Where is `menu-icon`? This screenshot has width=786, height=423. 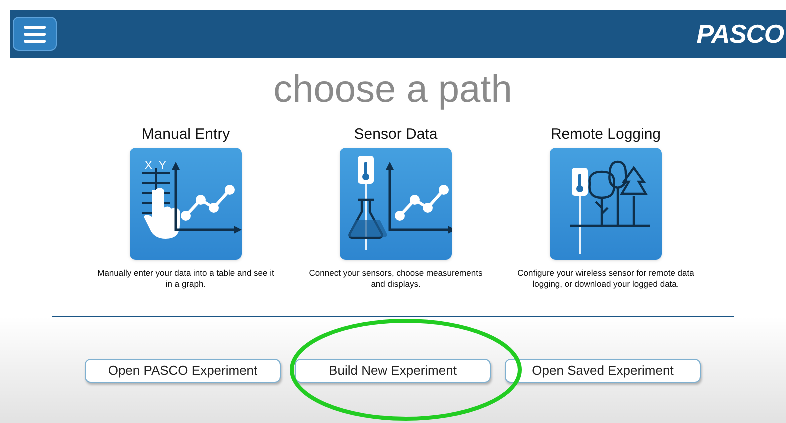
menu-icon is located at coordinates (35, 34).